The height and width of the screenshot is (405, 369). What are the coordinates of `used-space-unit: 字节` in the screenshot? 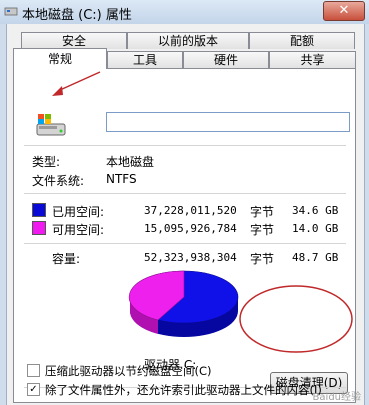 It's located at (262, 212).